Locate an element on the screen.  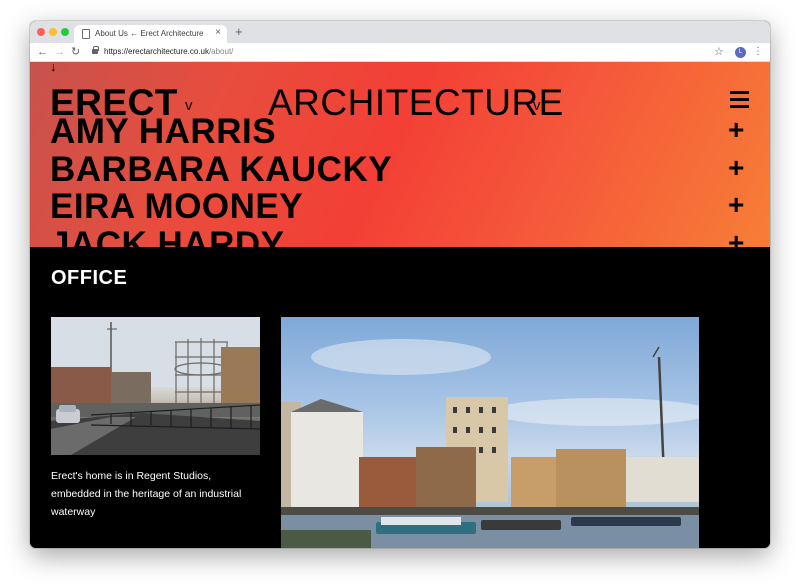
tab-strip: About Us ← Erect Architecture × + is located at coordinates (400, 32).